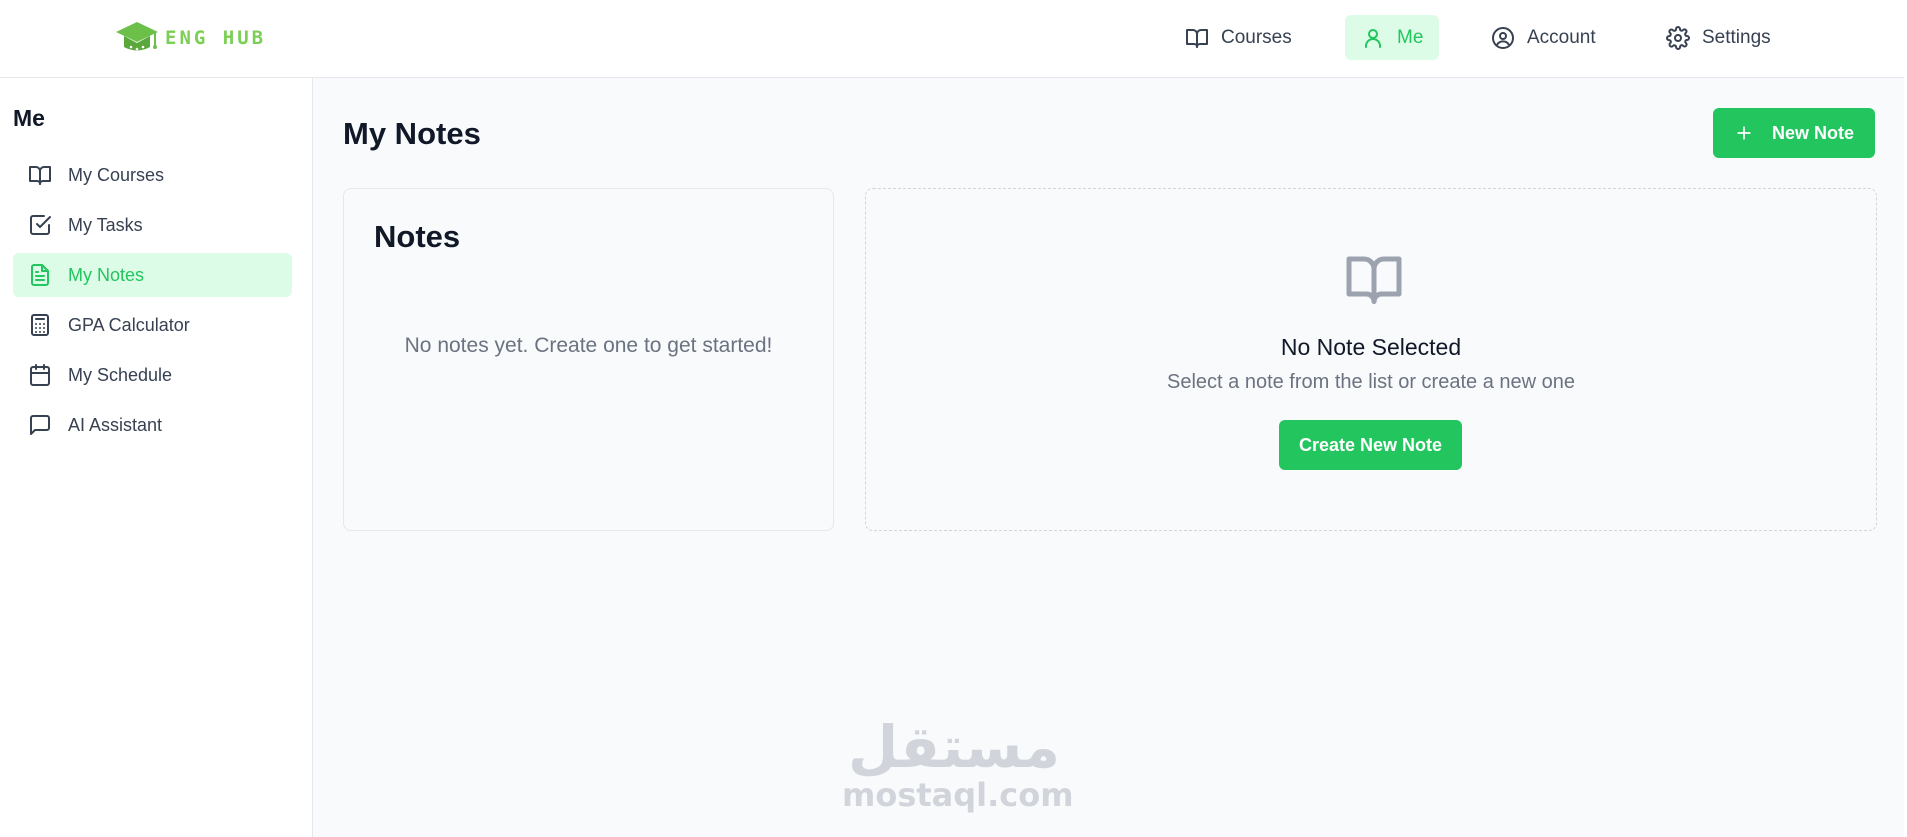 The height and width of the screenshot is (837, 1907). Describe the element at coordinates (116, 174) in the screenshot. I see `sidebar-item-label: My Courses` at that location.